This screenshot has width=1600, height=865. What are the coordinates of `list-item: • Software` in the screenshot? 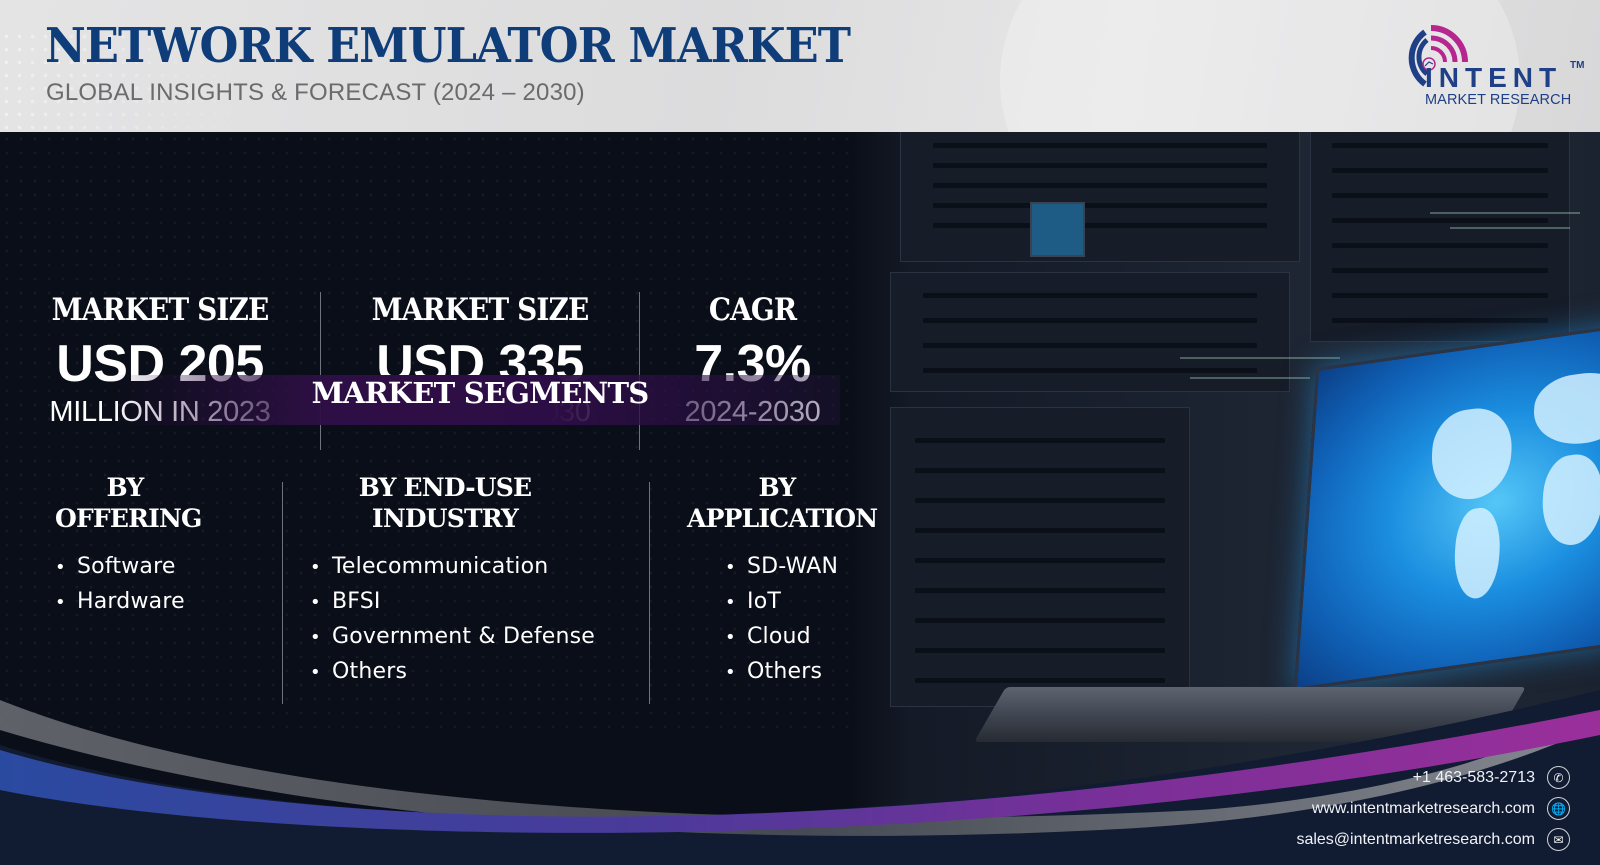 It's located at (115, 566).